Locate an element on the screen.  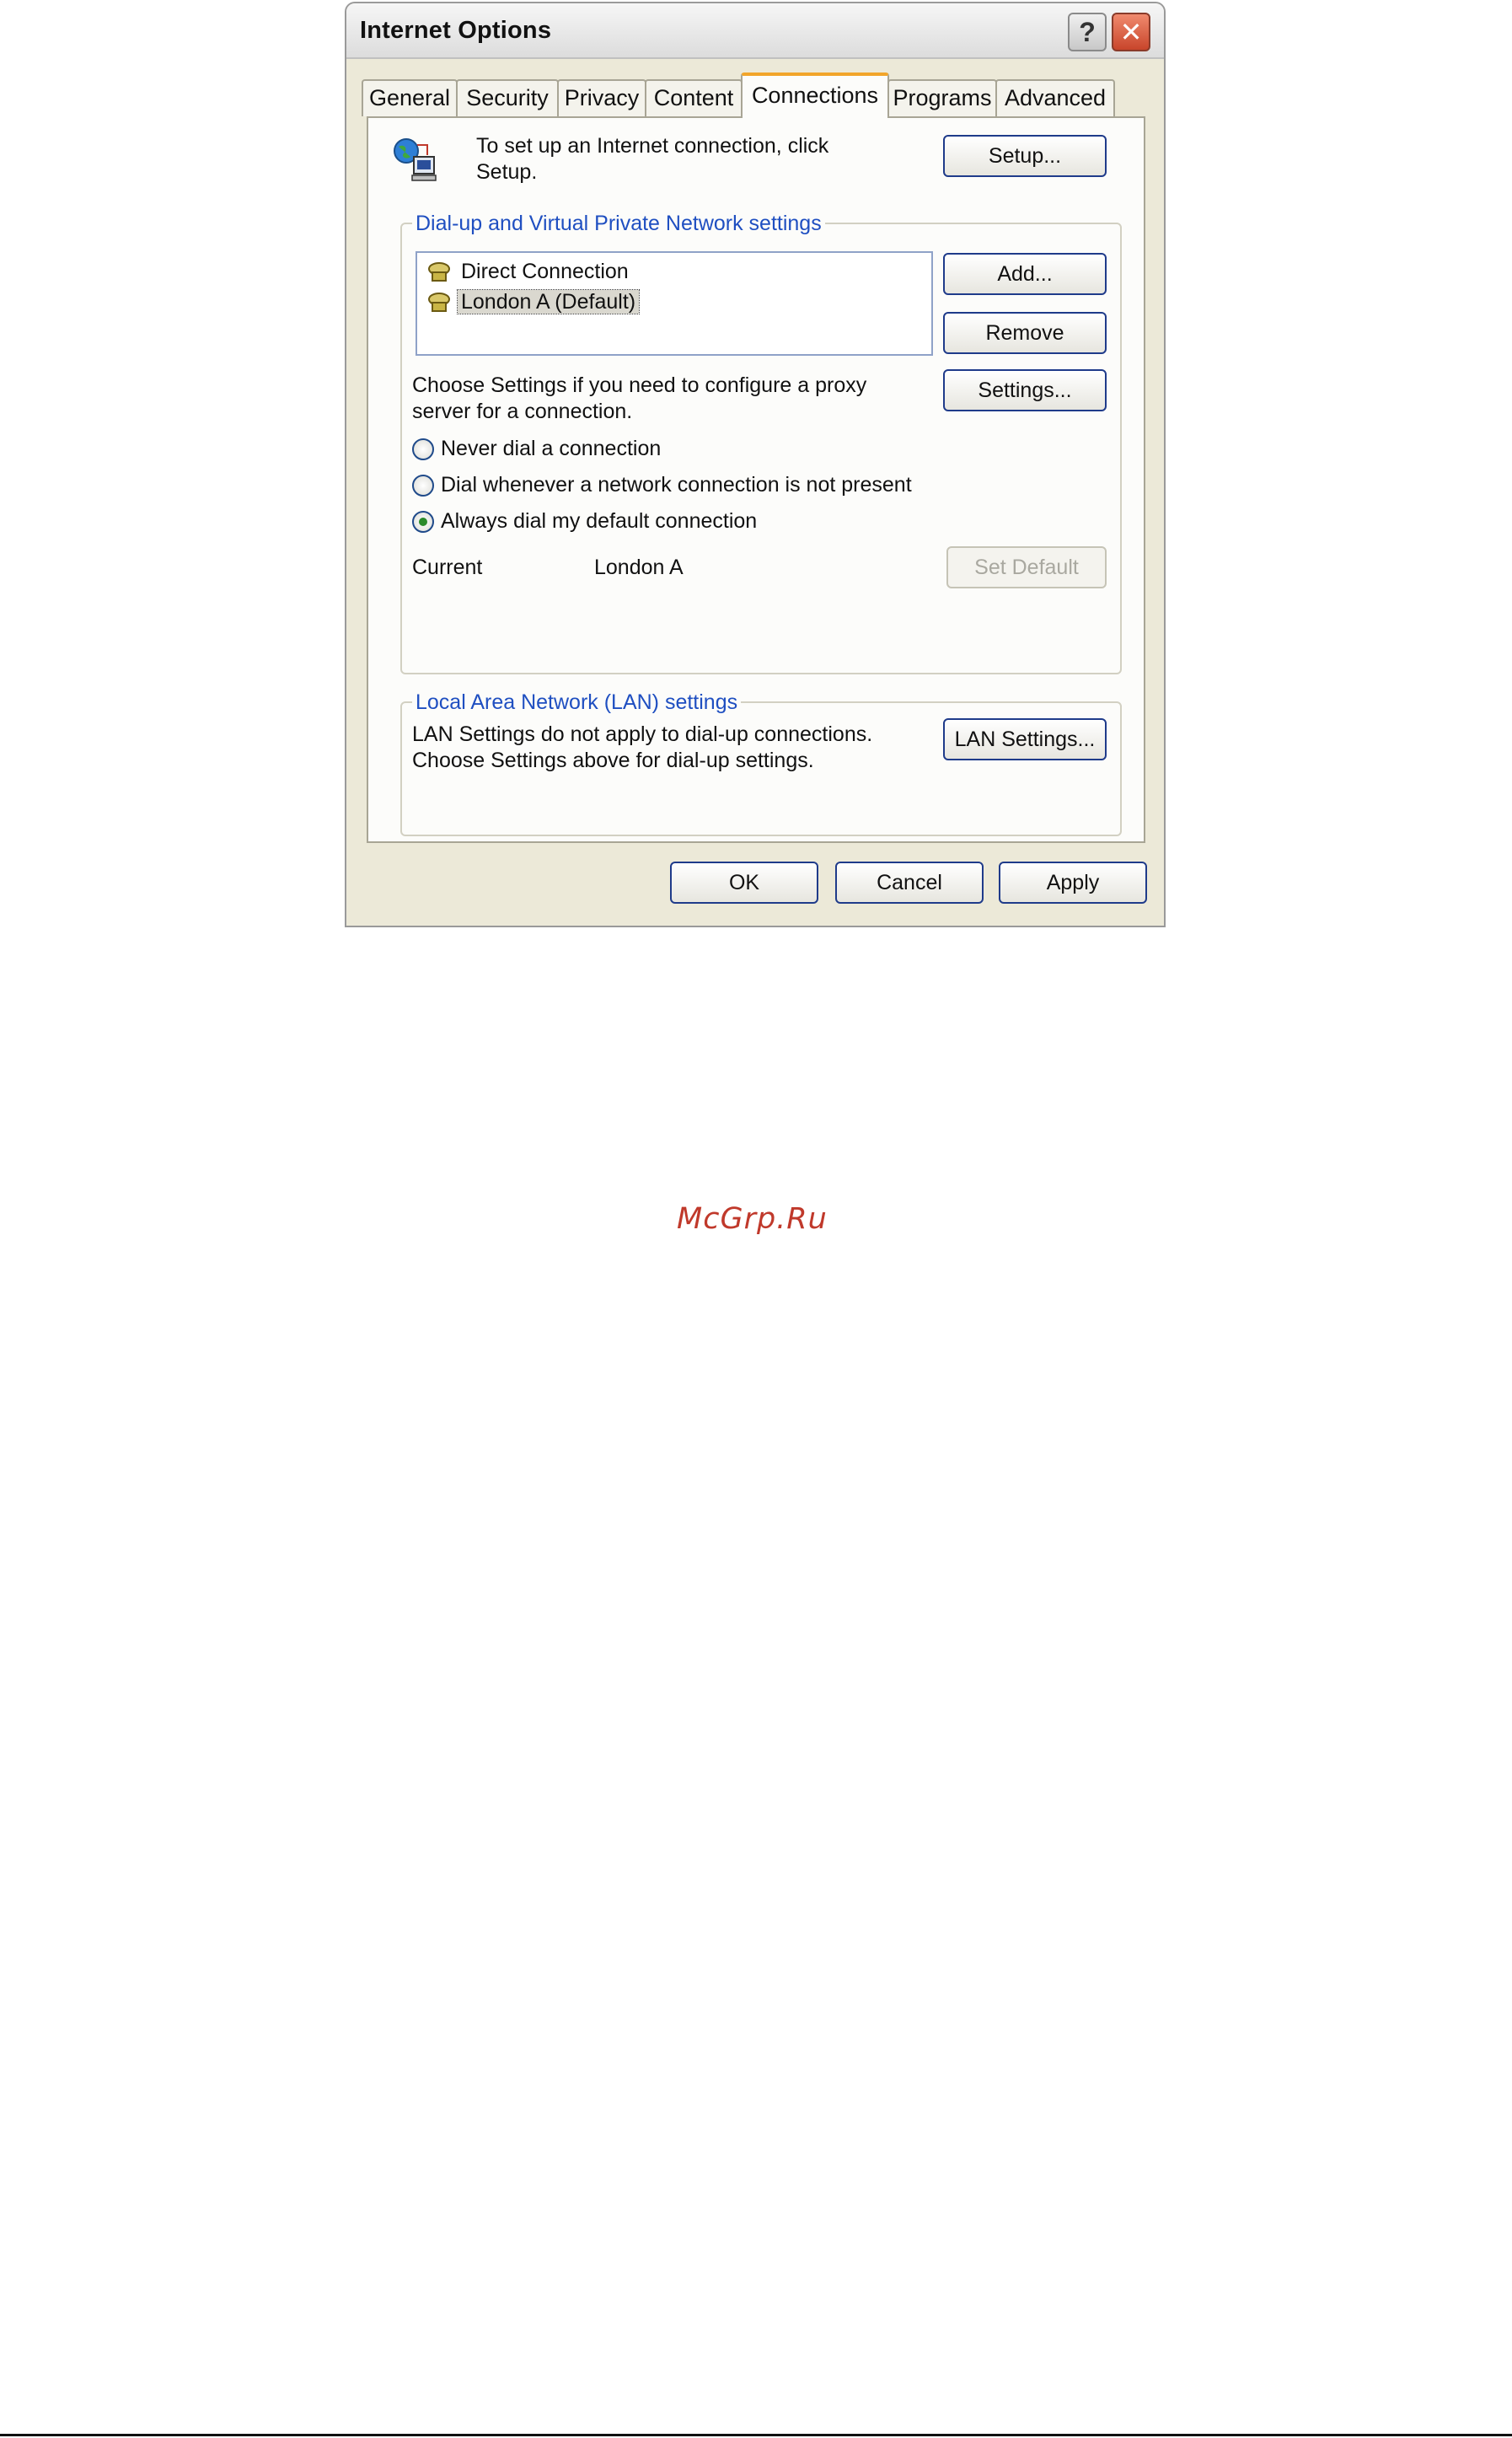
remove-button: Remove is located at coordinates (1025, 333).